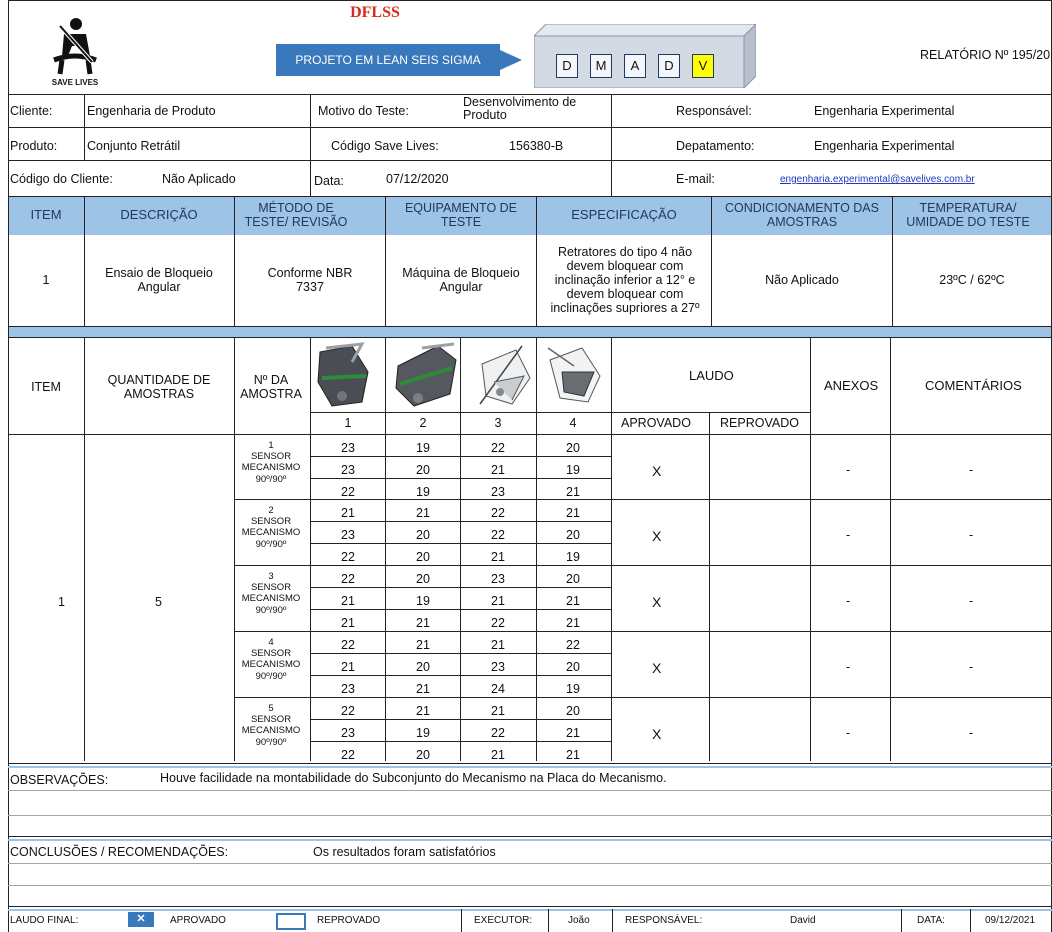 The width and height of the screenshot is (1052, 932). I want to click on email-link: engenharia.experimental@savelives.com.br, so click(877, 179).